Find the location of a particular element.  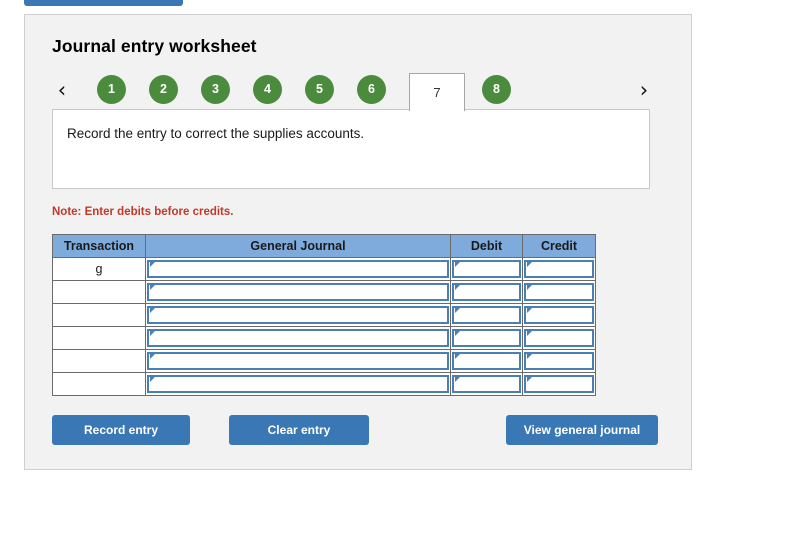

tab-1: 1 is located at coordinates (111, 89).